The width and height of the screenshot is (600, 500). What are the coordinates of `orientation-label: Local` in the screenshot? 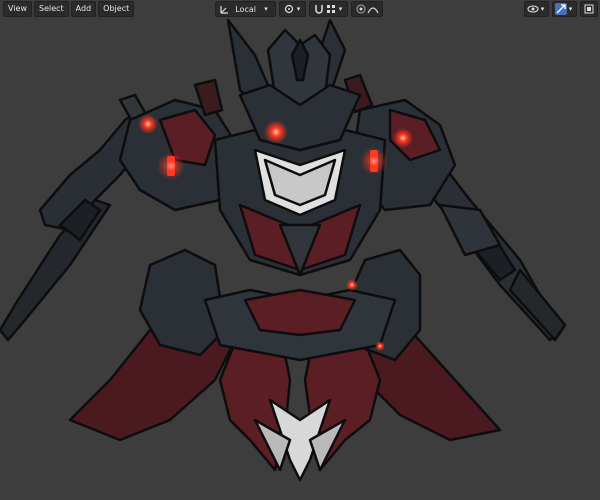 It's located at (245, 9).